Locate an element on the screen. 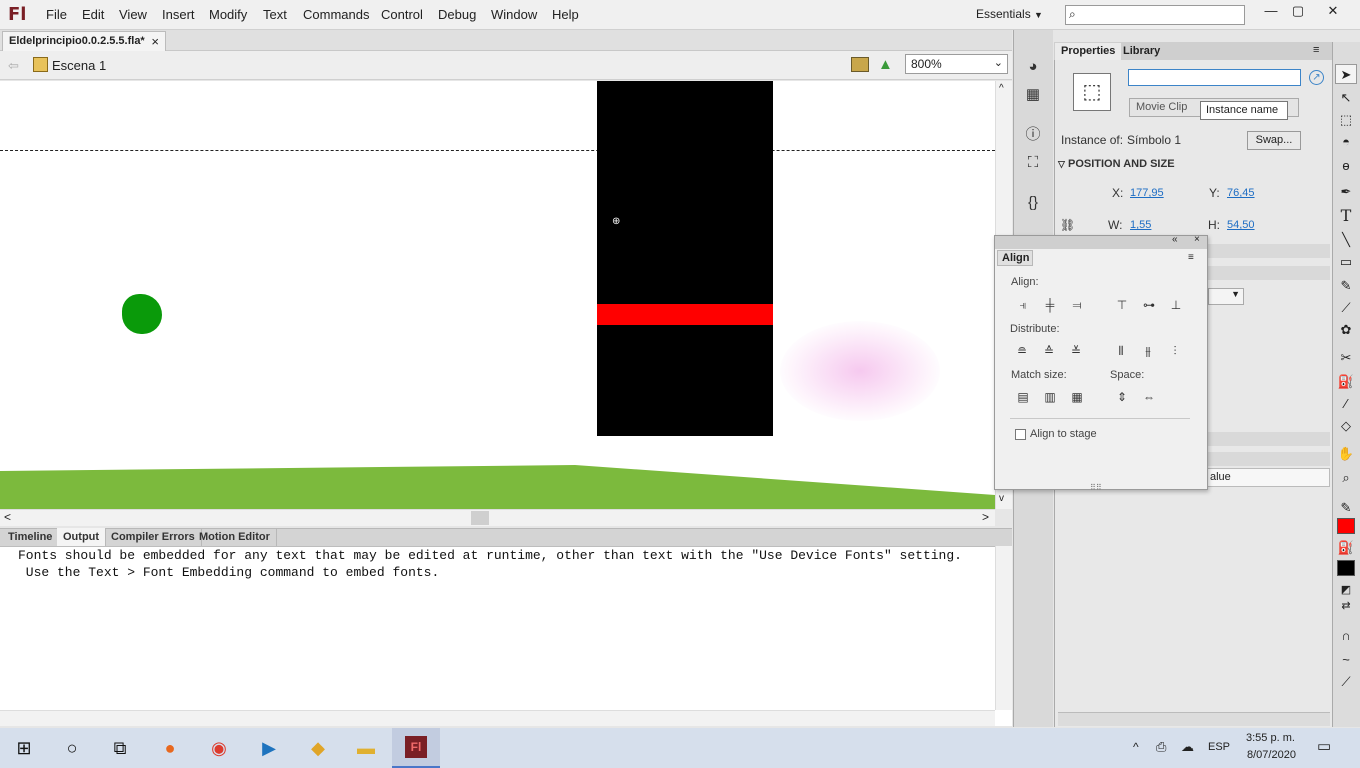 The height and width of the screenshot is (768, 1360). bone-tool-icon: ✂ is located at coordinates (1346, 358).